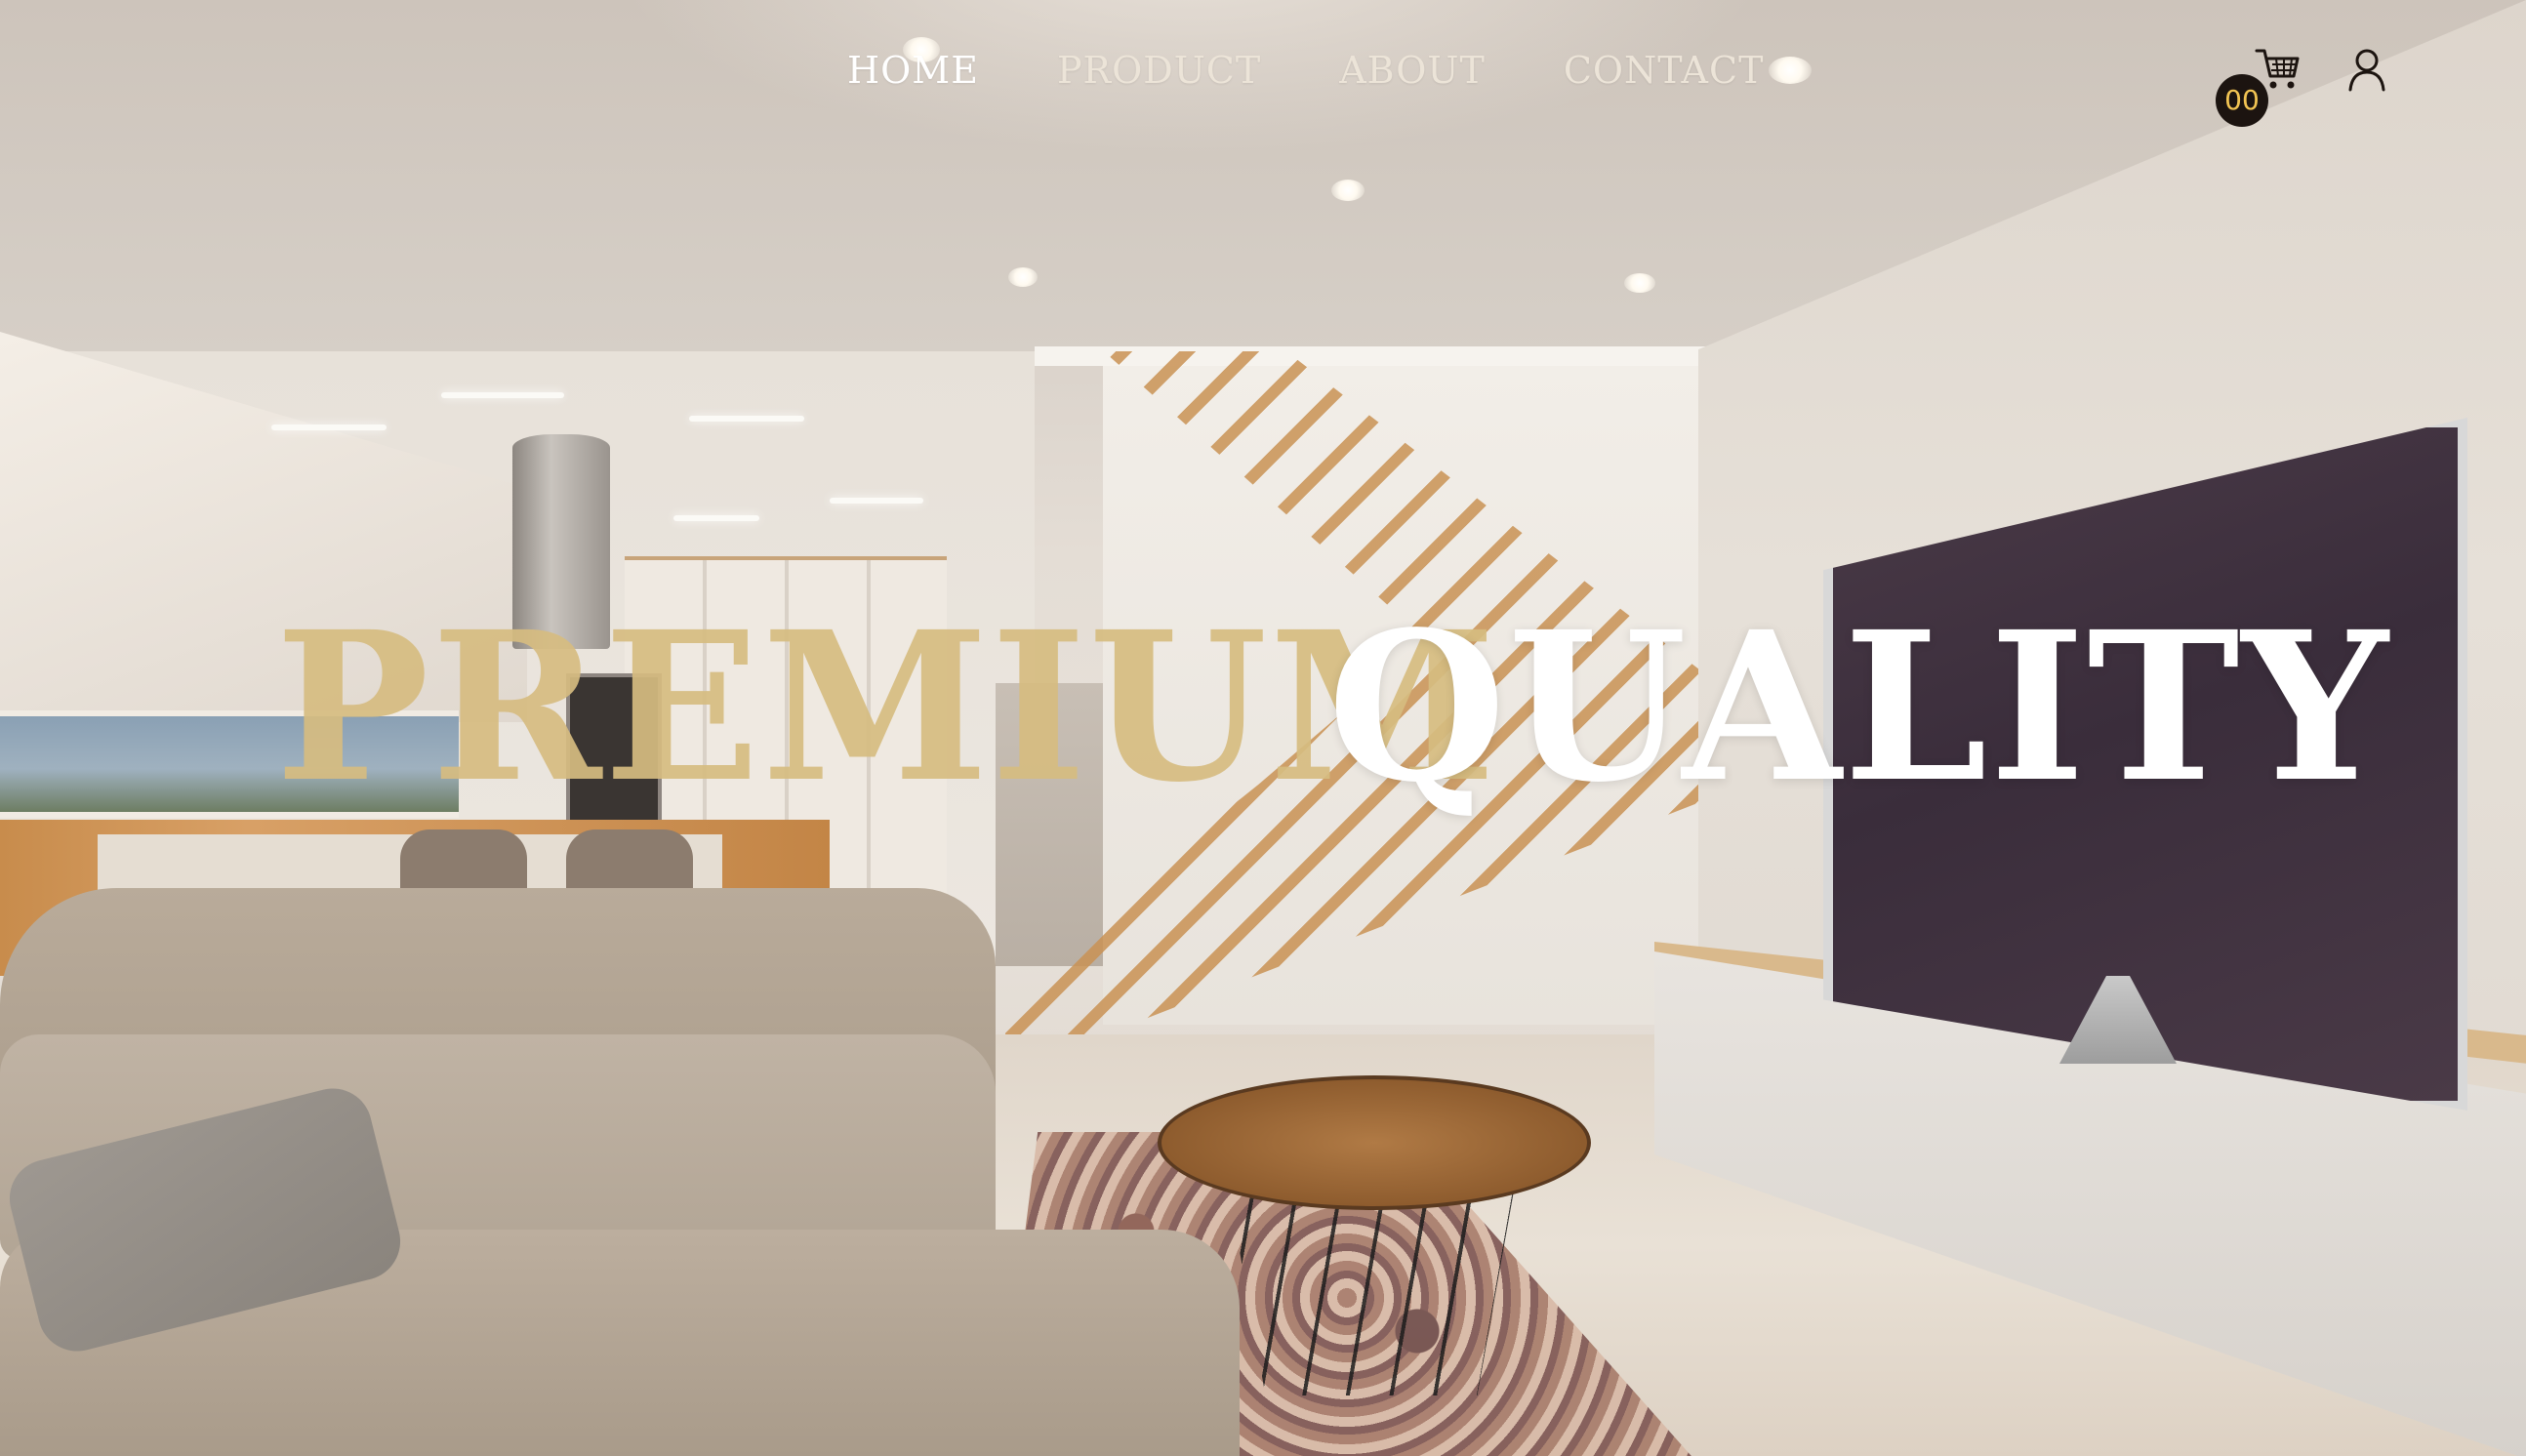 Image resolution: width=2526 pixels, height=1456 pixels. I want to click on cart-button: 00, so click(2258, 86).